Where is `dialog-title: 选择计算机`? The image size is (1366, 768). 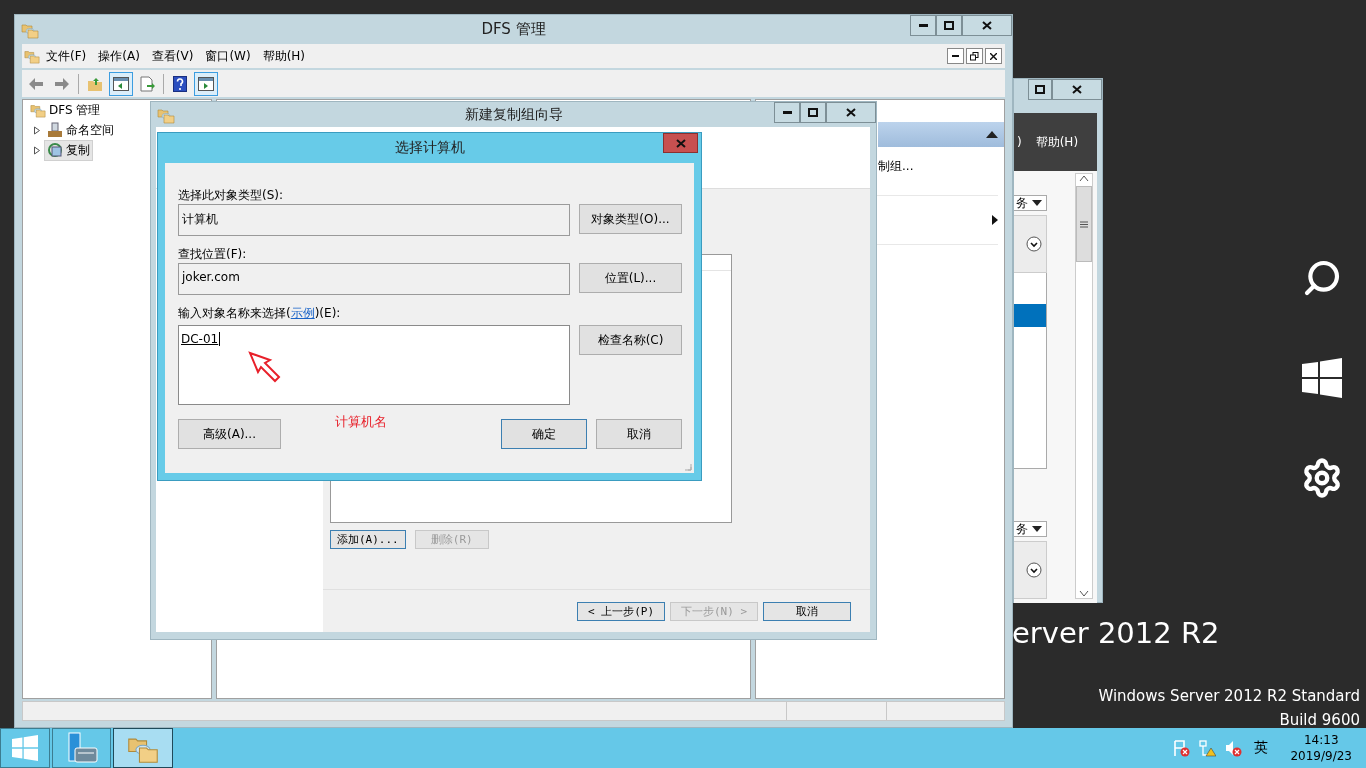
dialog-title: 选择计算机 is located at coordinates (429, 147).